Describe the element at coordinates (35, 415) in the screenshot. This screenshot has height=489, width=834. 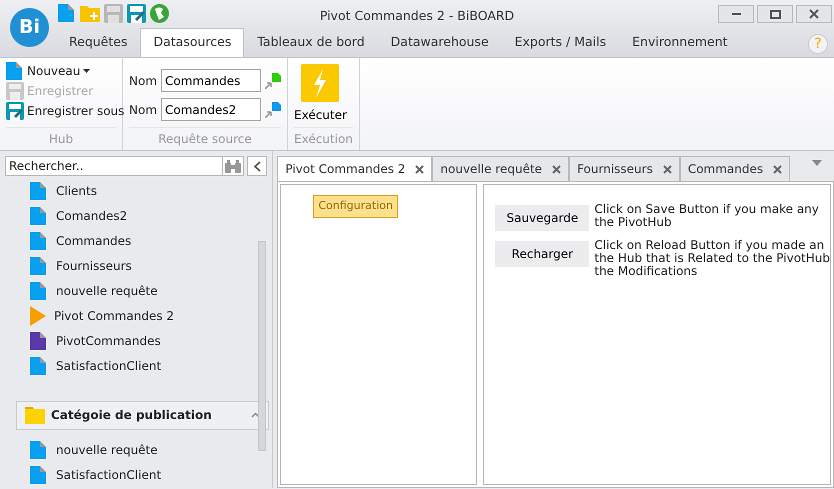
I see `folder-icon` at that location.